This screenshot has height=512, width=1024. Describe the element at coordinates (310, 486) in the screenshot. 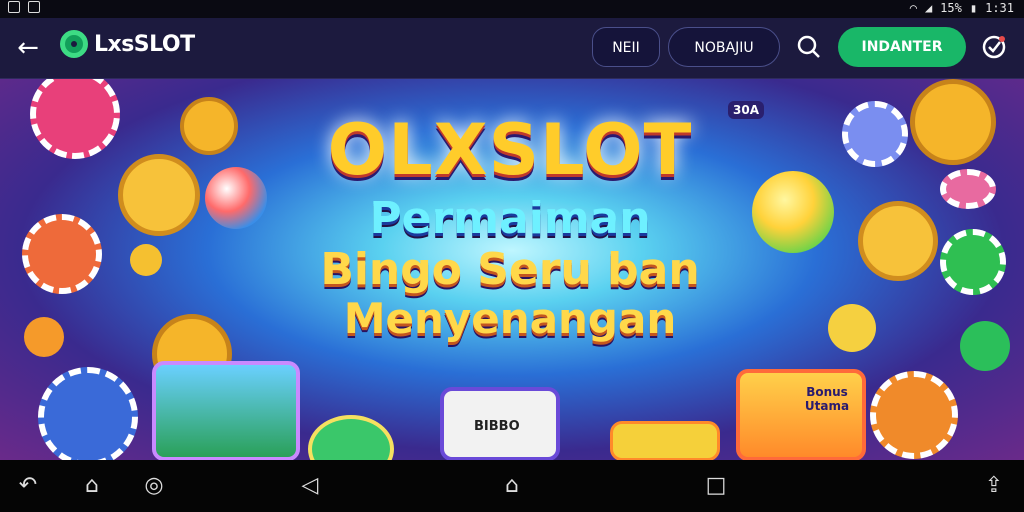

I see `back-triangle-icon: ◁` at that location.